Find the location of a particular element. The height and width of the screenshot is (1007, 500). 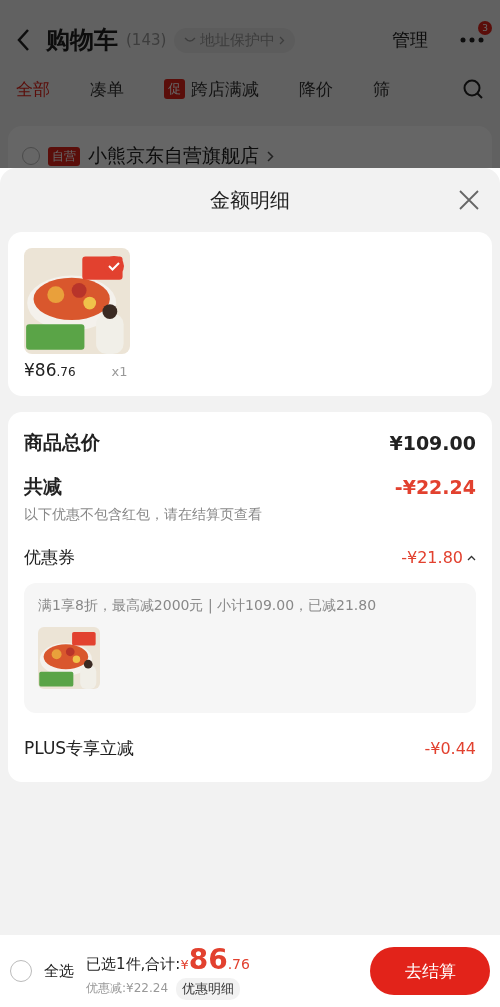

checkout-button: 去结算 is located at coordinates (430, 971).